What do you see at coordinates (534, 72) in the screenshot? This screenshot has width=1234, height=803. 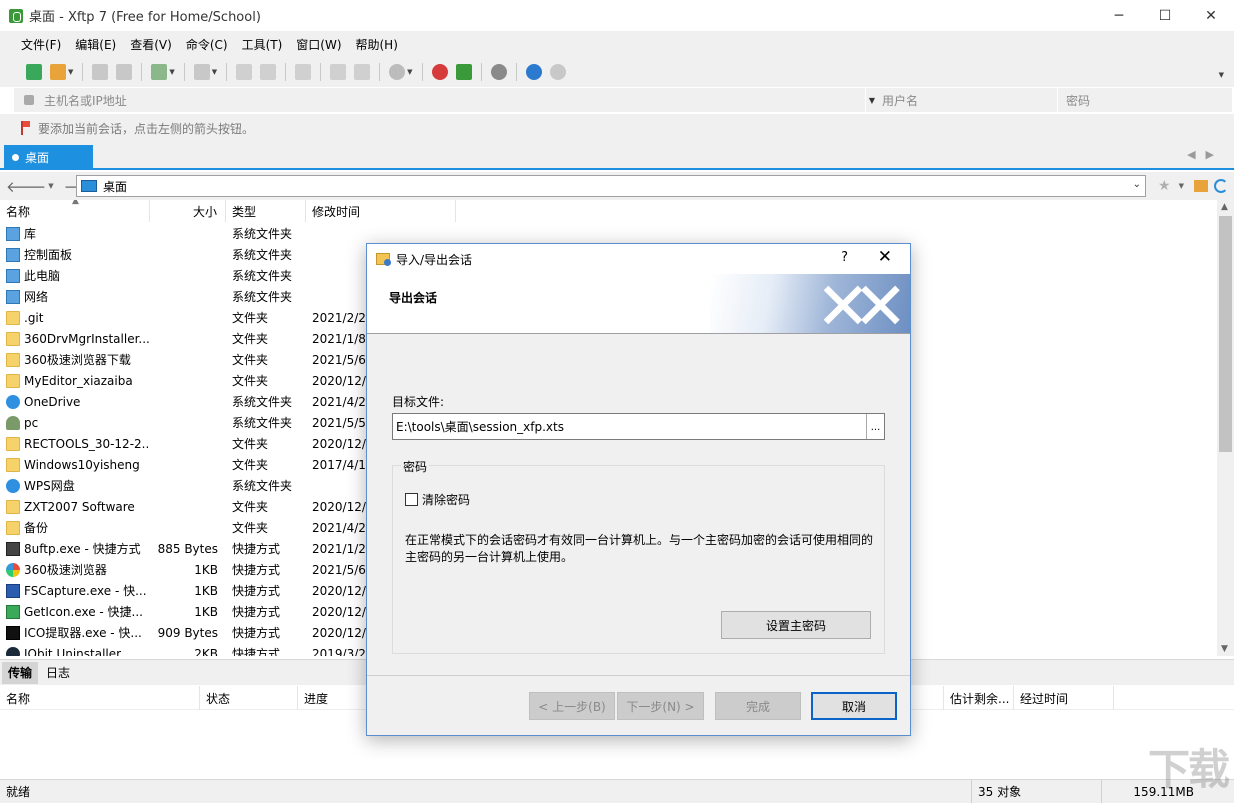 I see `help-icon` at bounding box center [534, 72].